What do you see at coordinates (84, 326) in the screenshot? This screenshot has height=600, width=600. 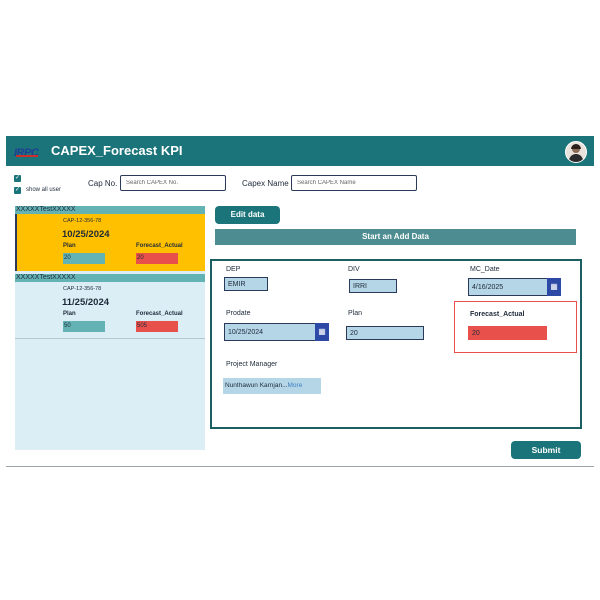 I see `card-plan-value: 50` at bounding box center [84, 326].